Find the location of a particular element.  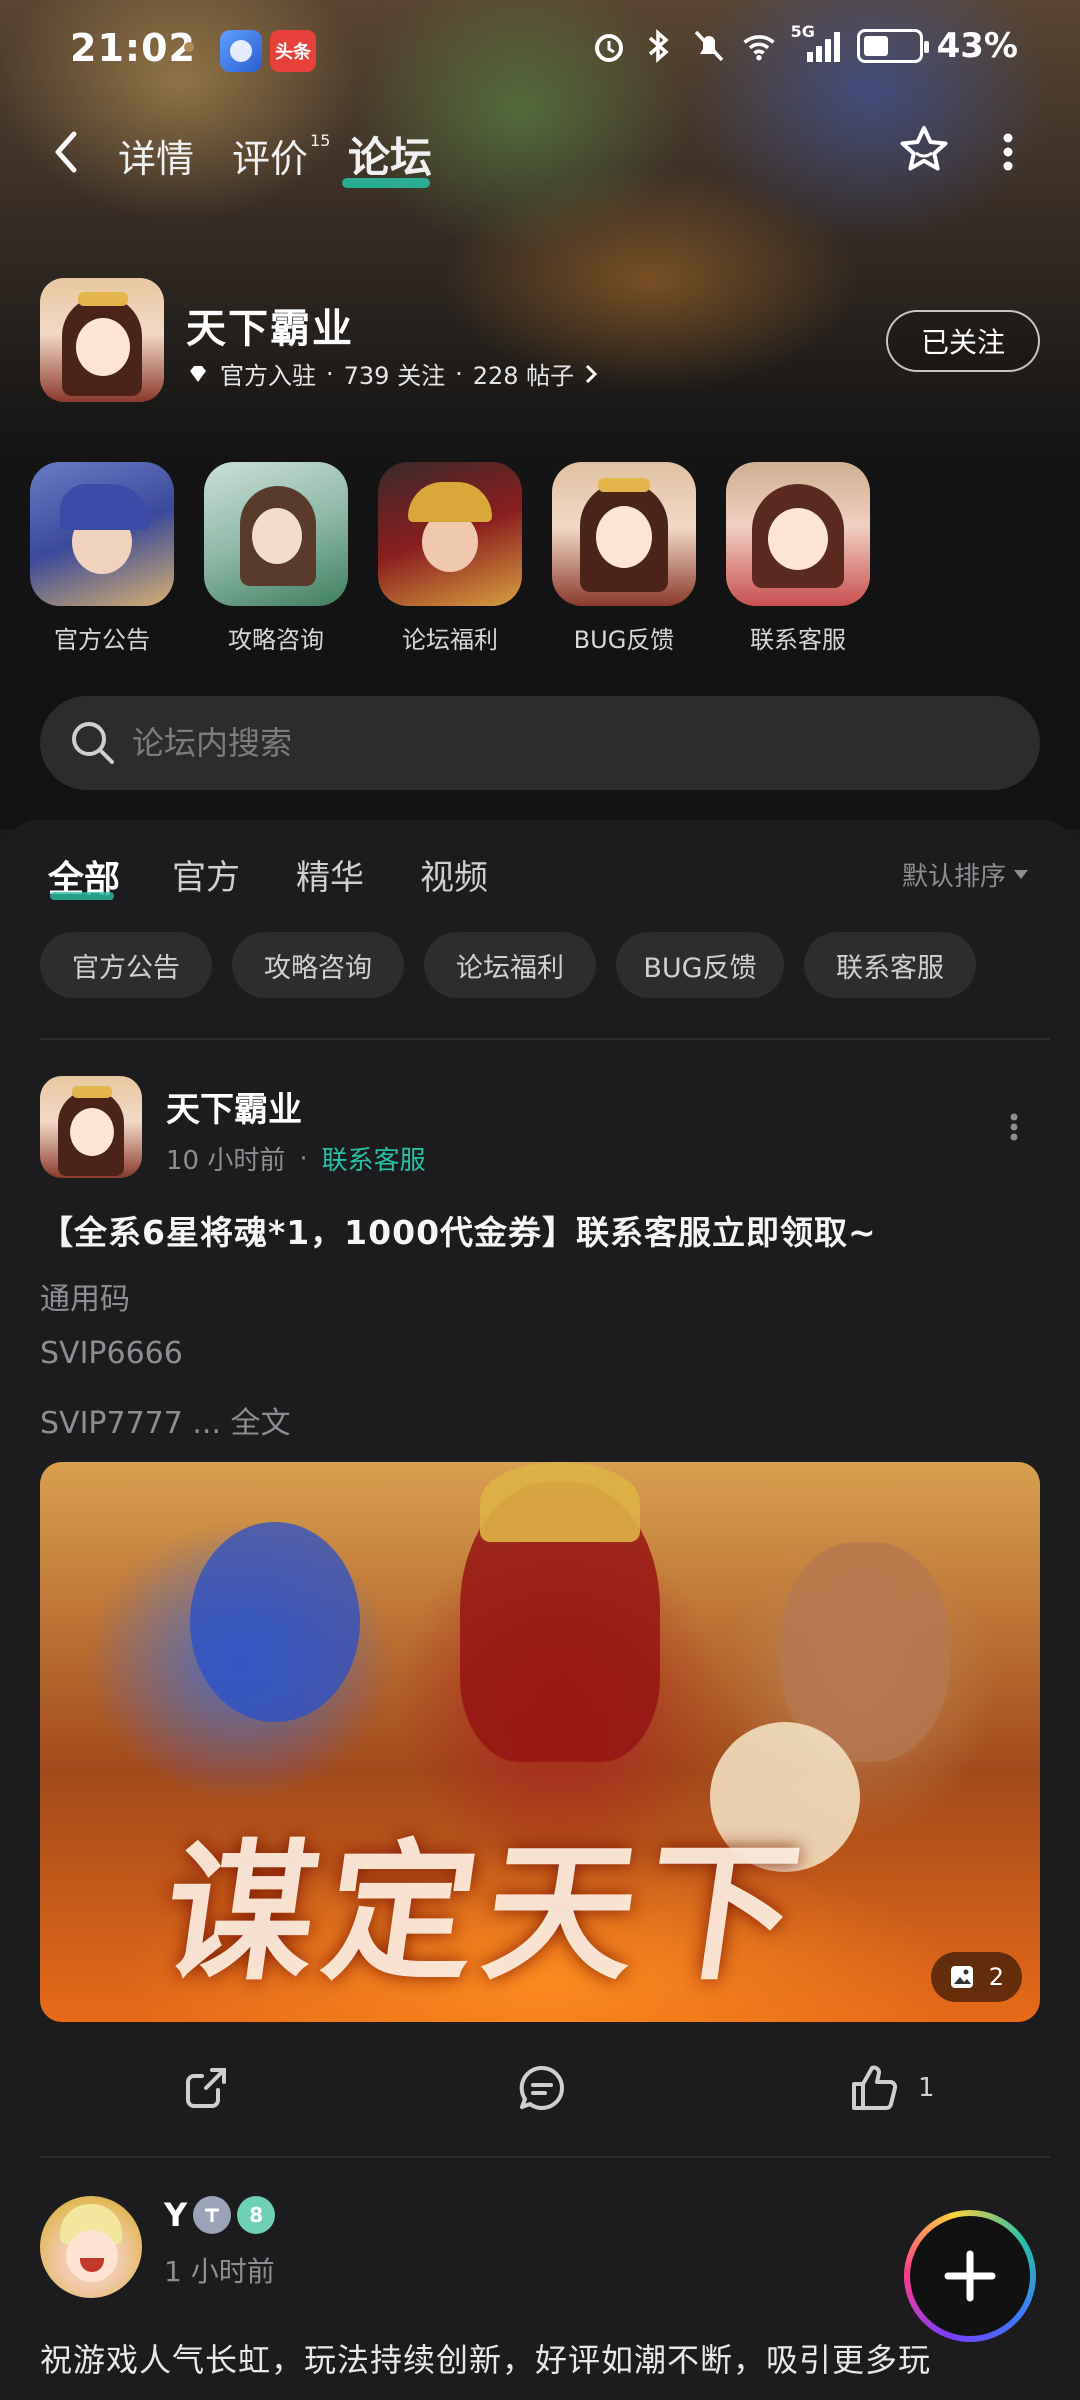

plus-icon is located at coordinates (970, 2276).